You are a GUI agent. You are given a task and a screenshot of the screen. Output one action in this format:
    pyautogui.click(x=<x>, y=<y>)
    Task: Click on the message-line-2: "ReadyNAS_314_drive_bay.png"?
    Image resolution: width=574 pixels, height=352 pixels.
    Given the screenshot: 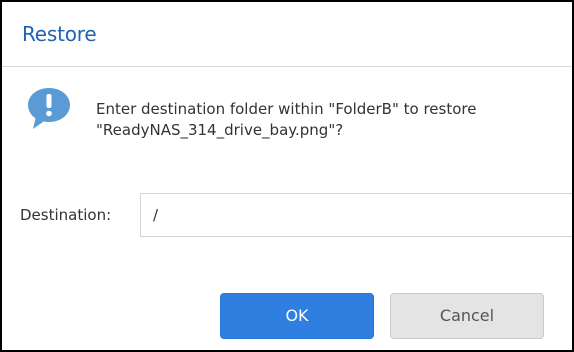 What is the action you would take?
    pyautogui.click(x=220, y=130)
    